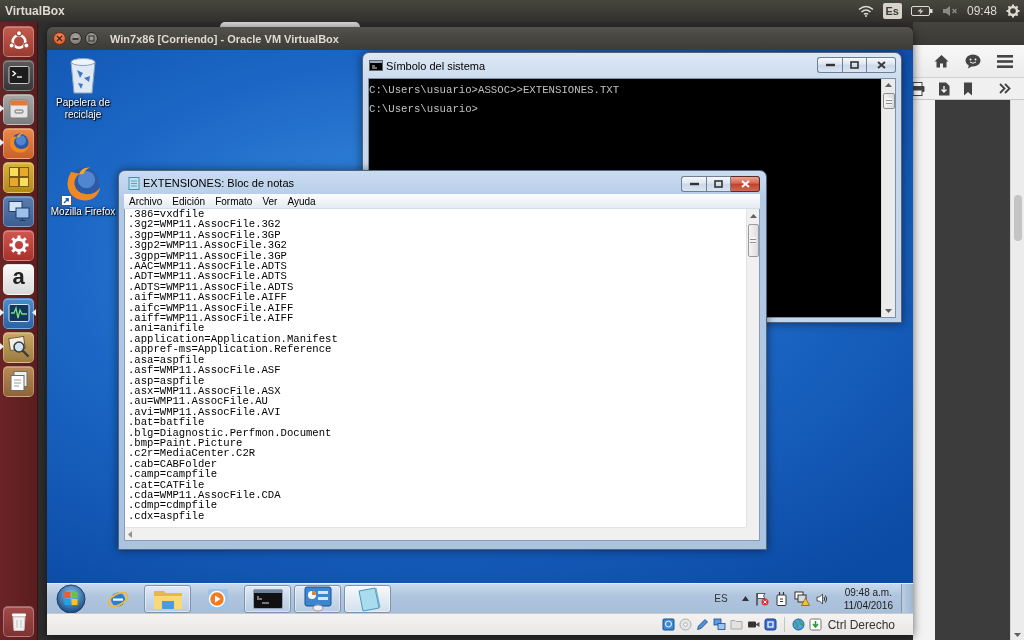  What do you see at coordinates (233, 339) in the screenshot?
I see `text-line: .application=Application.Manifest` at bounding box center [233, 339].